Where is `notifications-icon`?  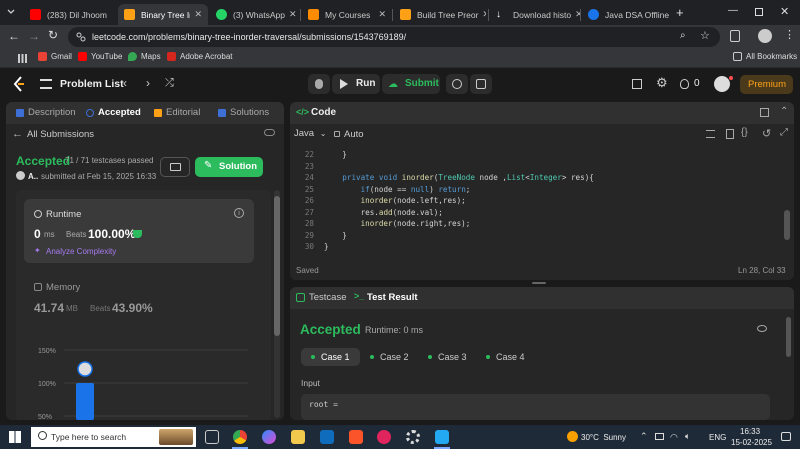
notifications-icon is located at coordinates (786, 436).